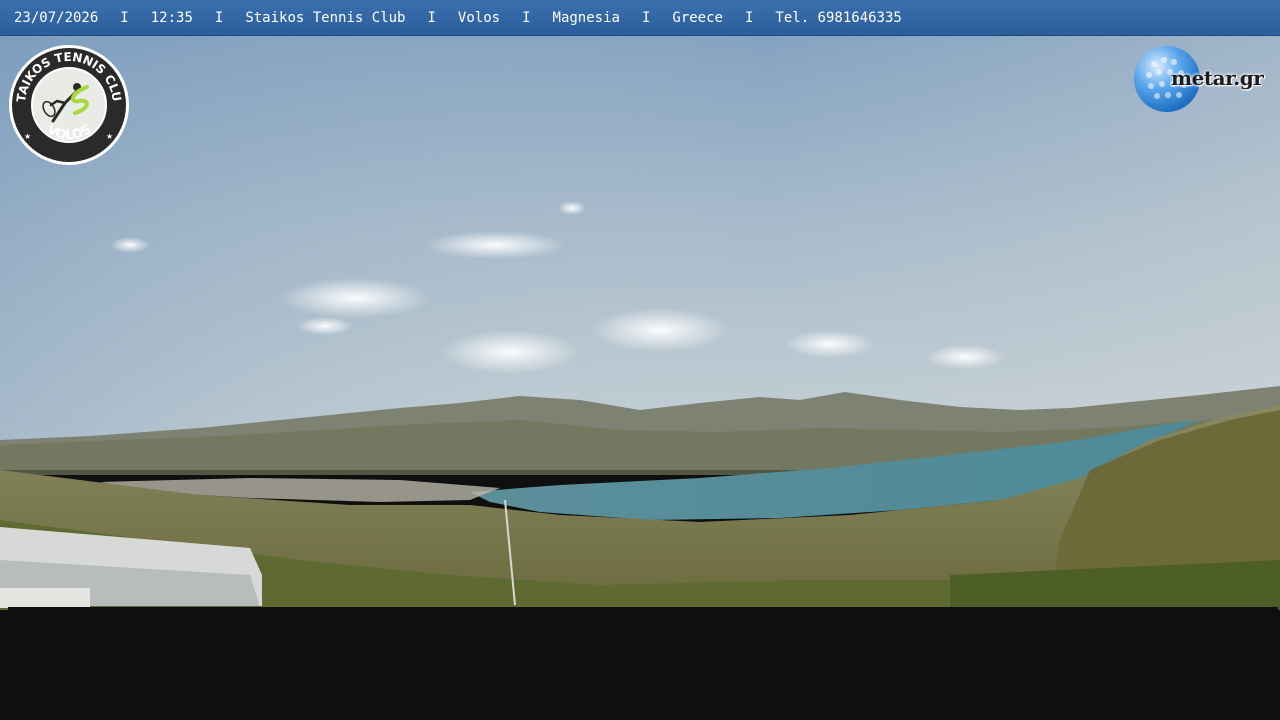 This screenshot has height=720, width=1280. What do you see at coordinates (586, 17) in the screenshot?
I see `overlay-region: Magnesia` at bounding box center [586, 17].